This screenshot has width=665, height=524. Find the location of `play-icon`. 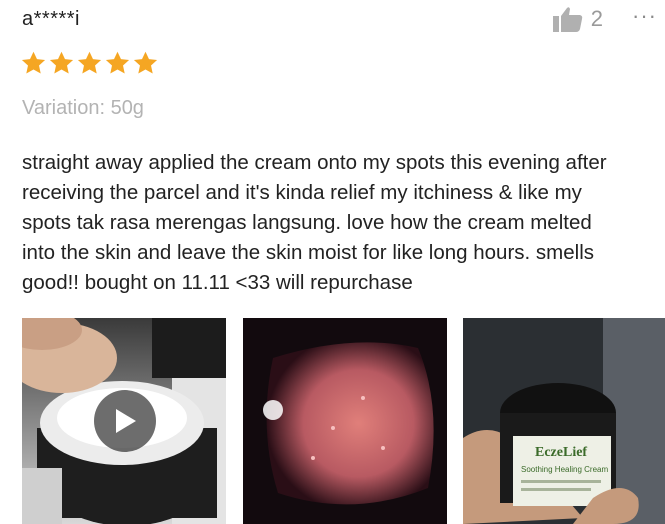

play-icon is located at coordinates (125, 421).